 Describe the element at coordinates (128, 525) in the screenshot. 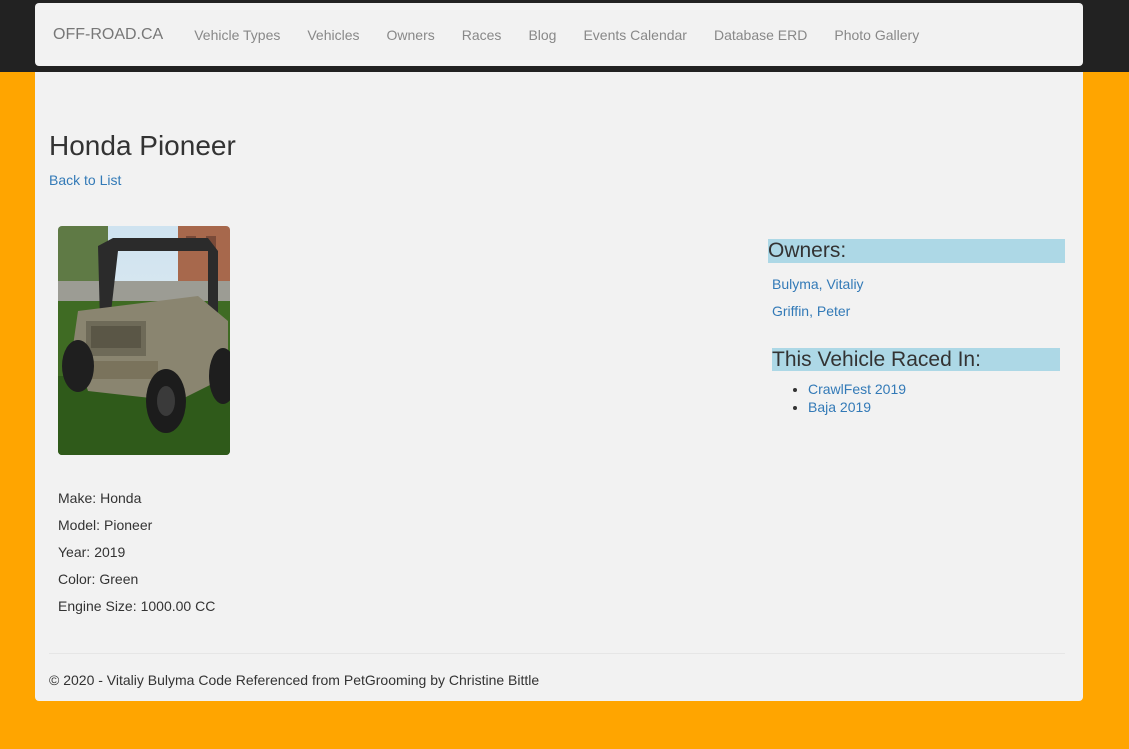

I see `detail-value: Pioneer` at that location.